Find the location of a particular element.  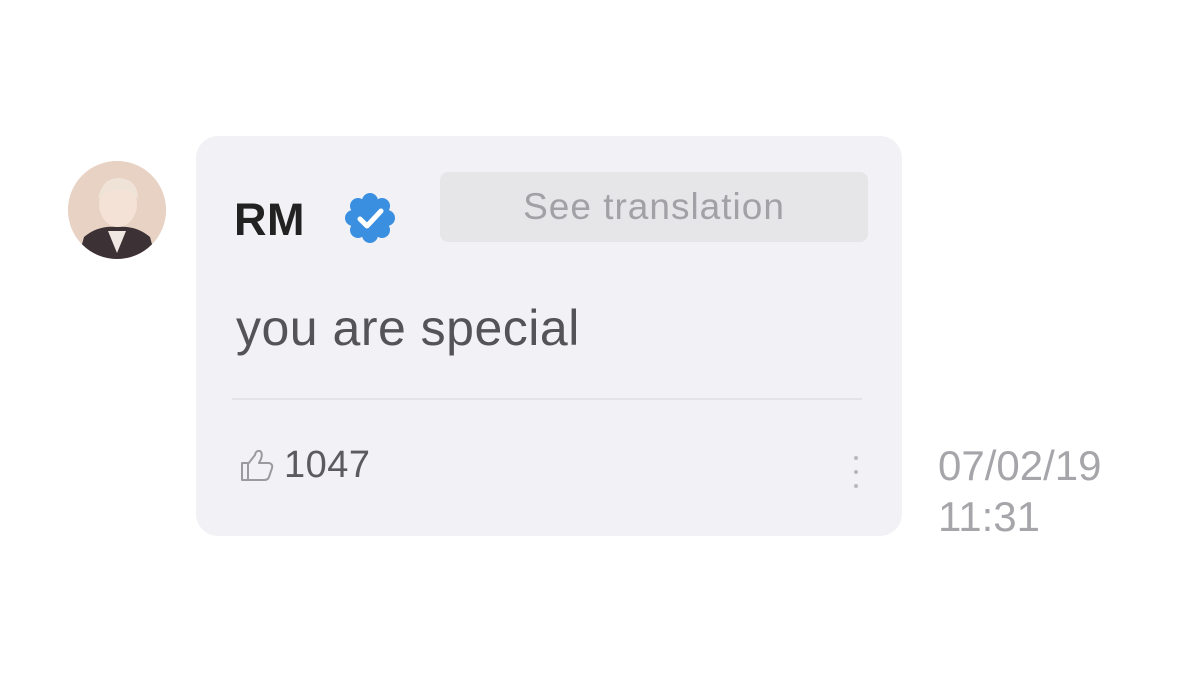

avatar is located at coordinates (117, 210).